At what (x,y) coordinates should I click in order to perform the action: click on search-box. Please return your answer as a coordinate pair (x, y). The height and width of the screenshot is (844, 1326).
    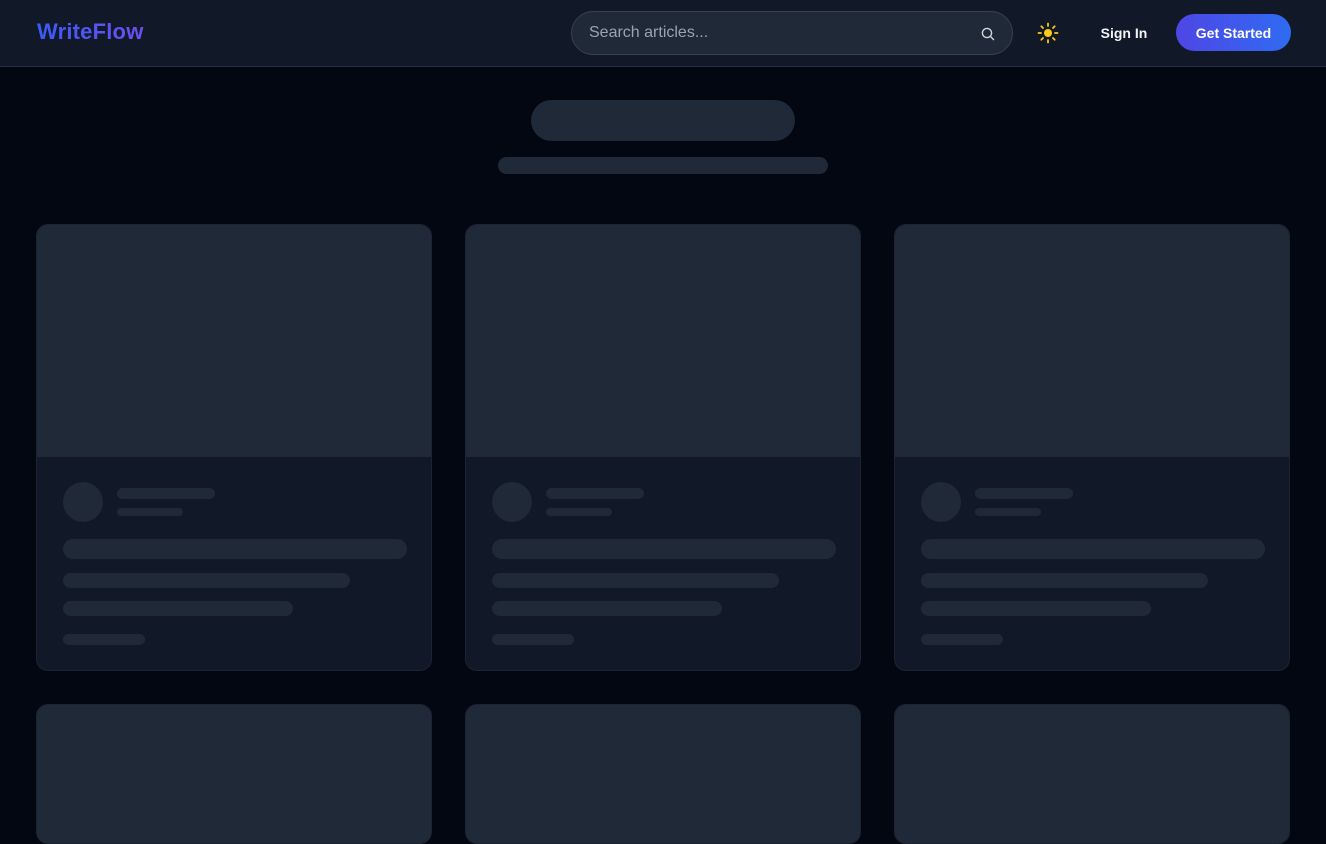
    Looking at the image, I should click on (792, 33).